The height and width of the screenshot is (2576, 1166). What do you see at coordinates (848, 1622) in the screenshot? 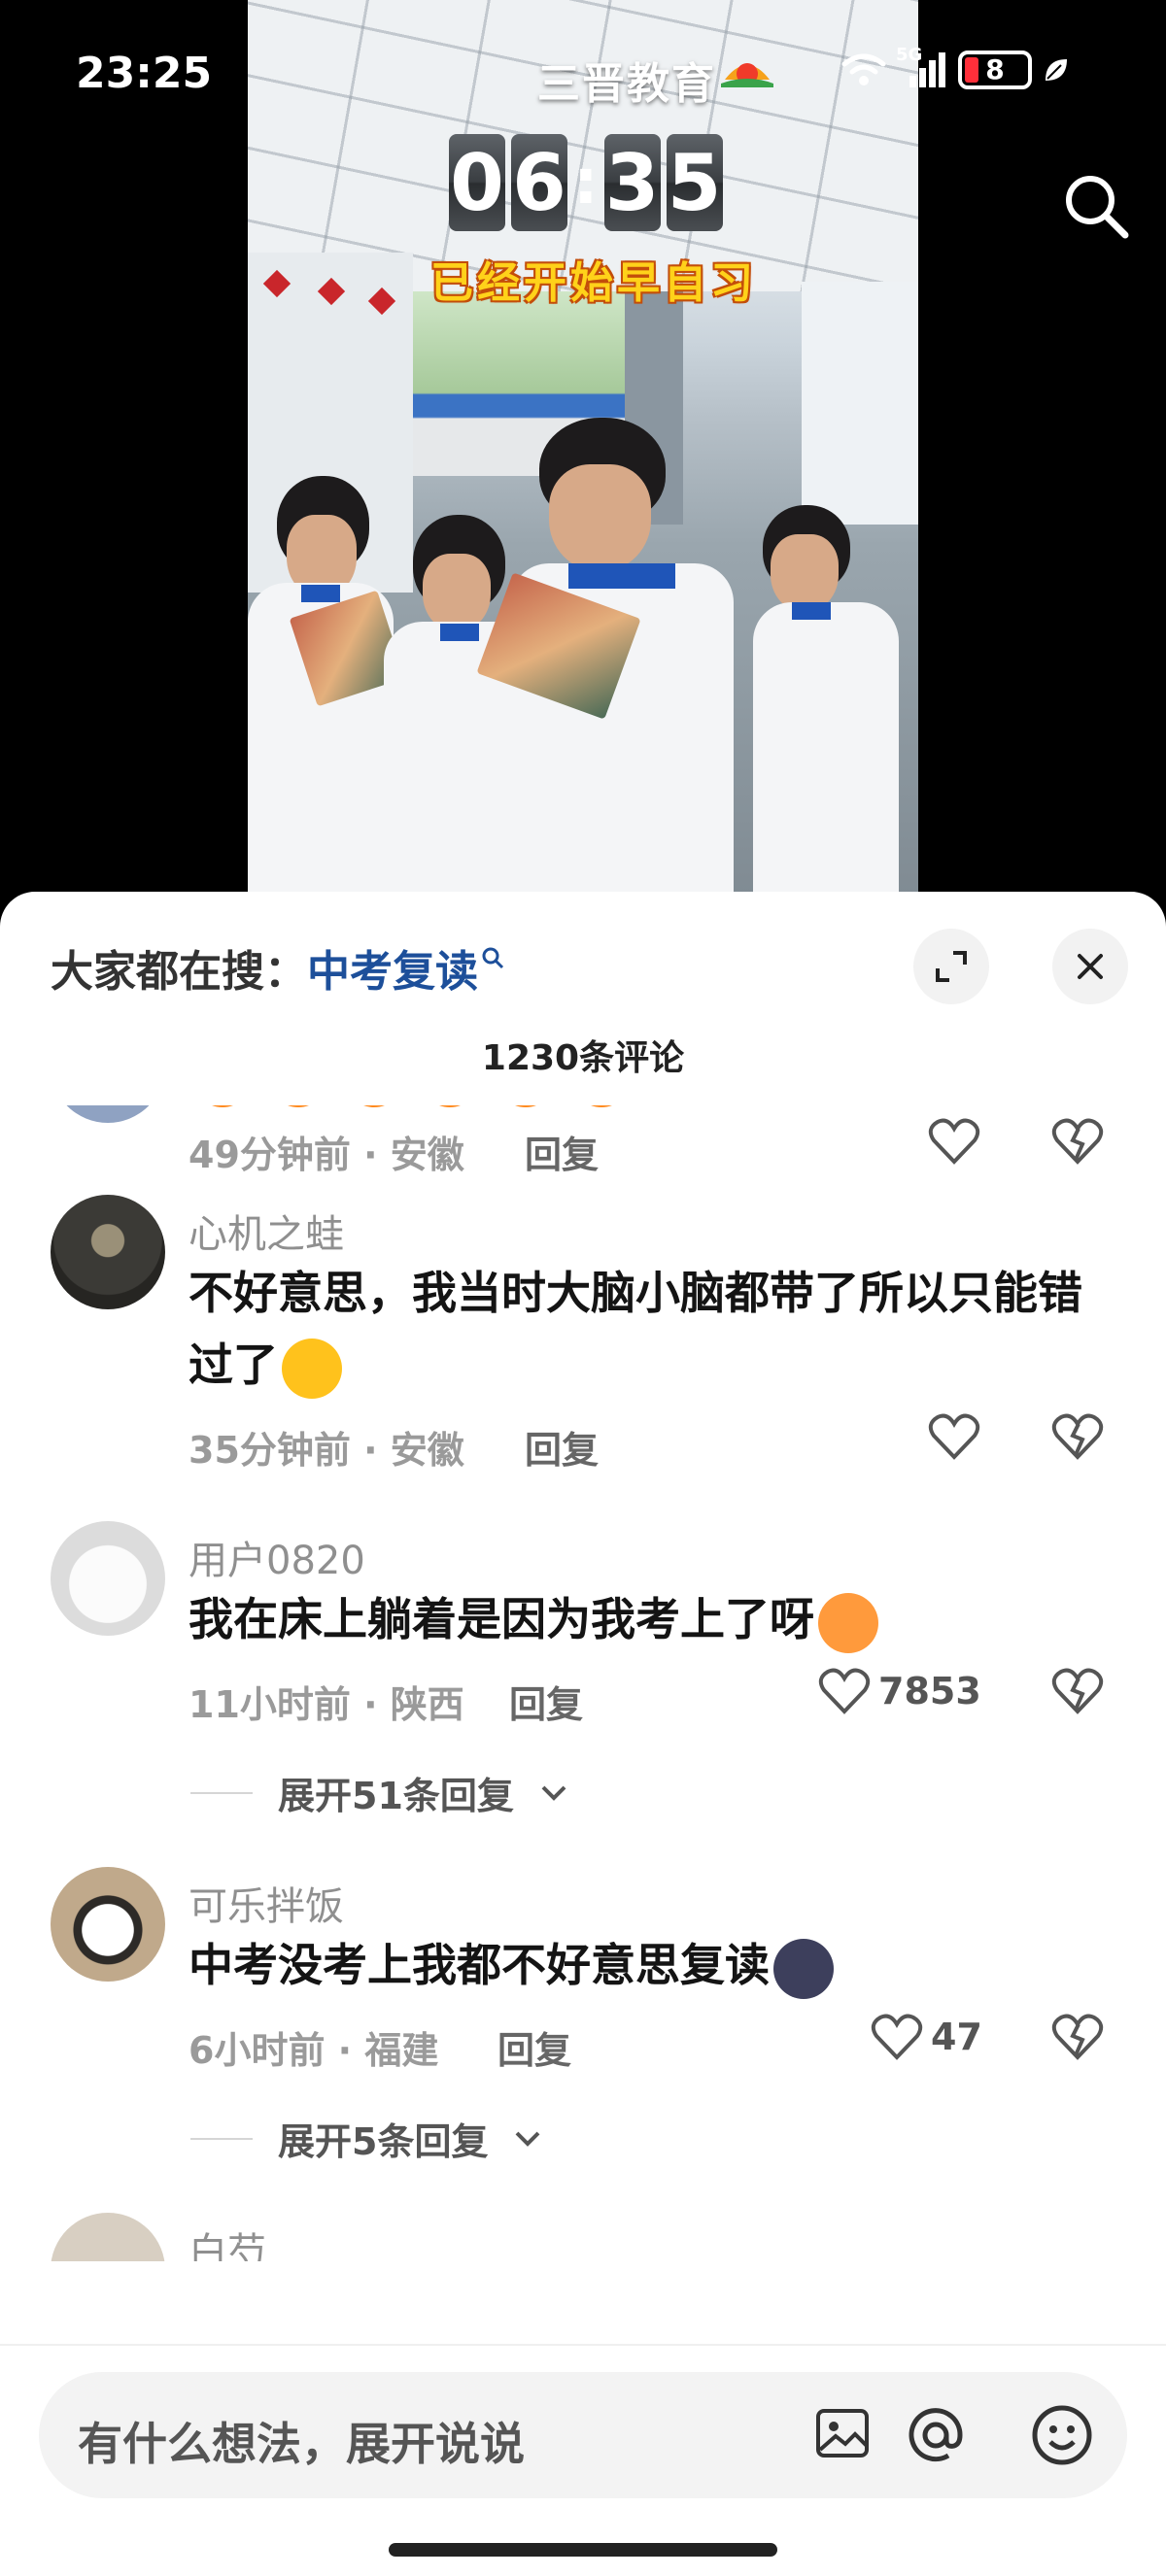
I see `sleepy-emoji-icon` at bounding box center [848, 1622].